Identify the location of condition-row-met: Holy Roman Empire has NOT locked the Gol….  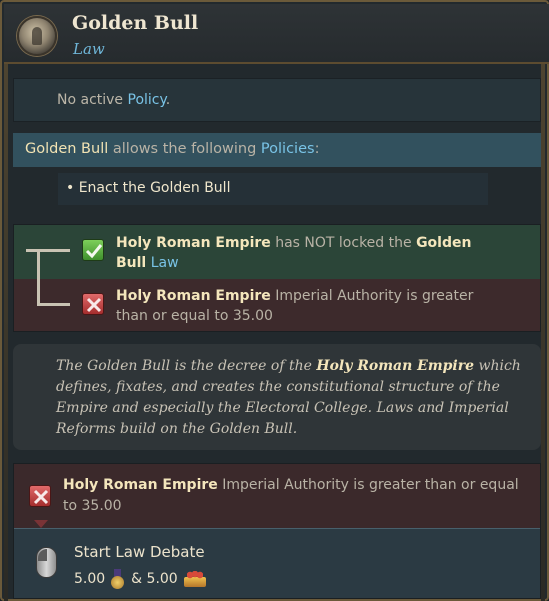
(277, 252).